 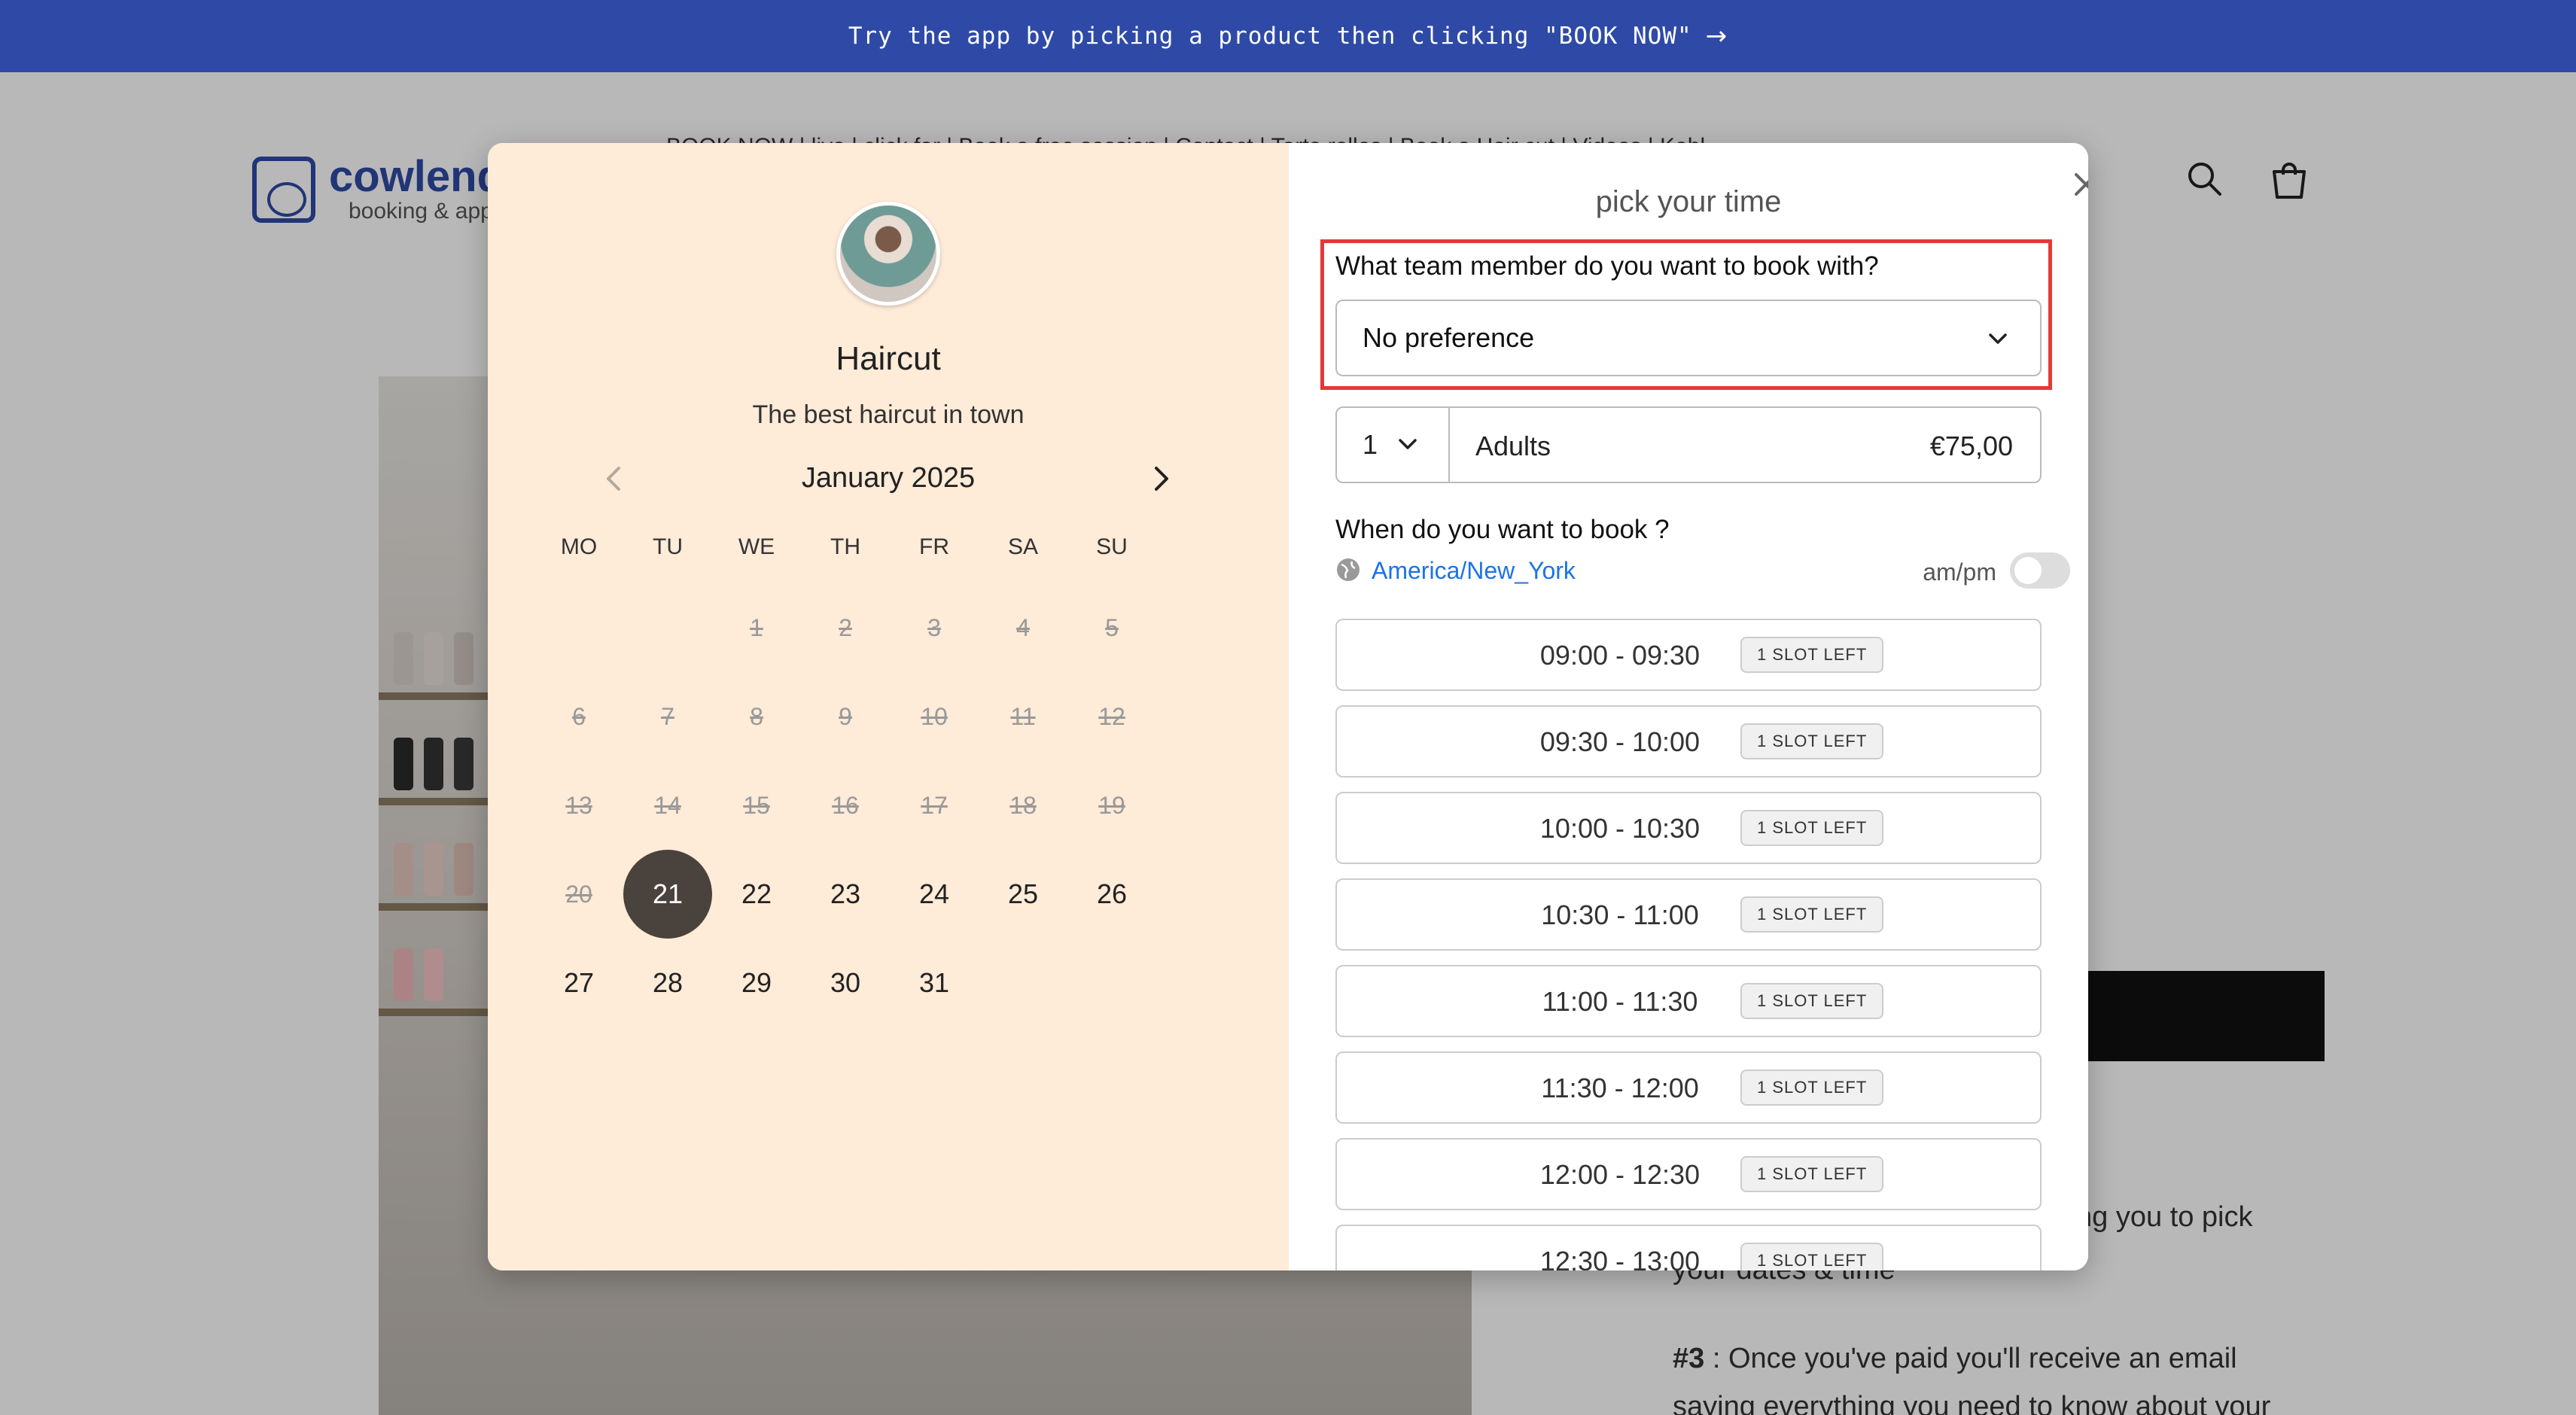 I want to click on time-slot: 12:30 - 13:00 1 SLOT LEFT, so click(x=1689, y=1247).